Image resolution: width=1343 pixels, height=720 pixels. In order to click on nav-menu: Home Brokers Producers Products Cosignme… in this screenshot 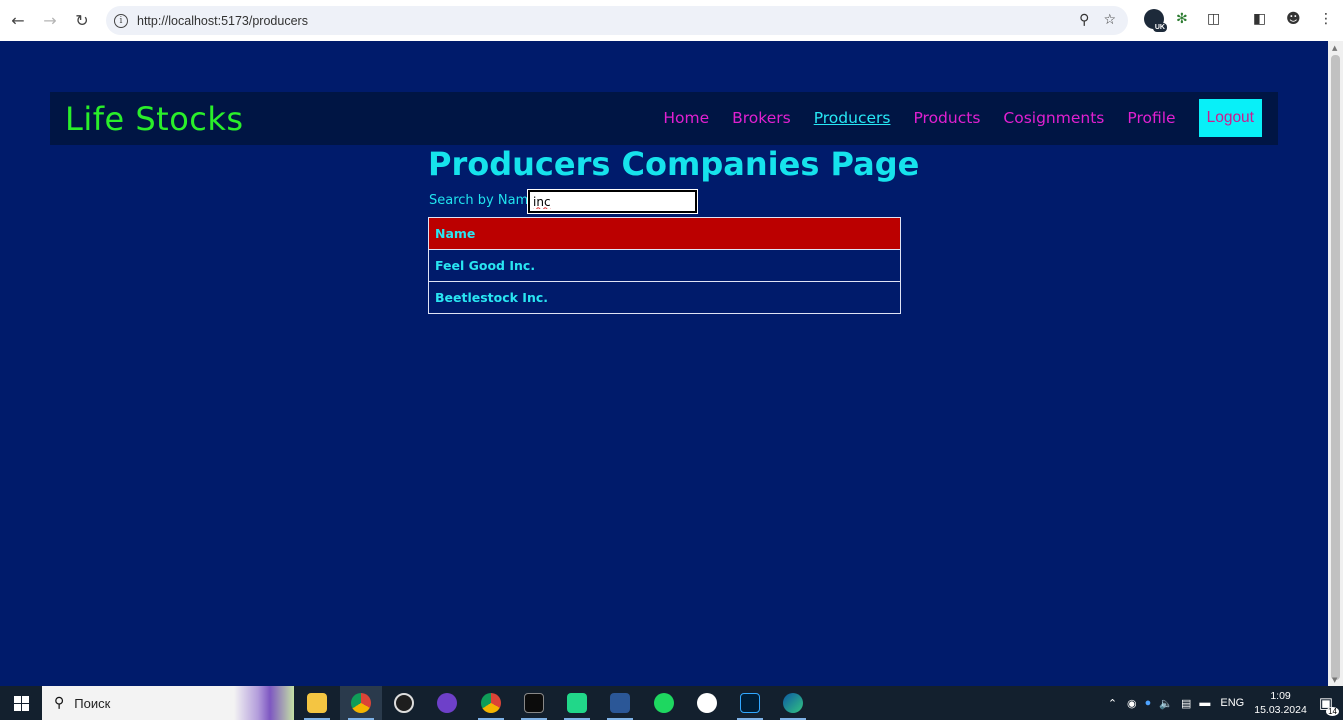, I will do `click(962, 118)`.